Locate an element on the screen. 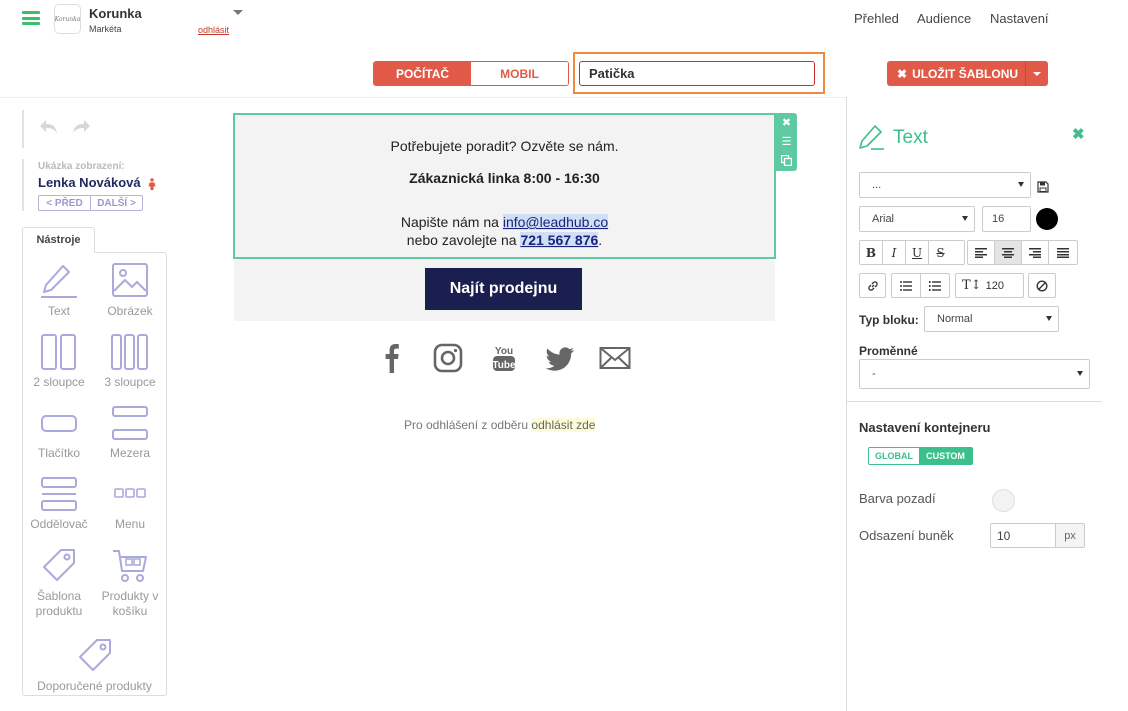 This screenshot has height=711, width=1128. list-group is located at coordinates (920, 285).